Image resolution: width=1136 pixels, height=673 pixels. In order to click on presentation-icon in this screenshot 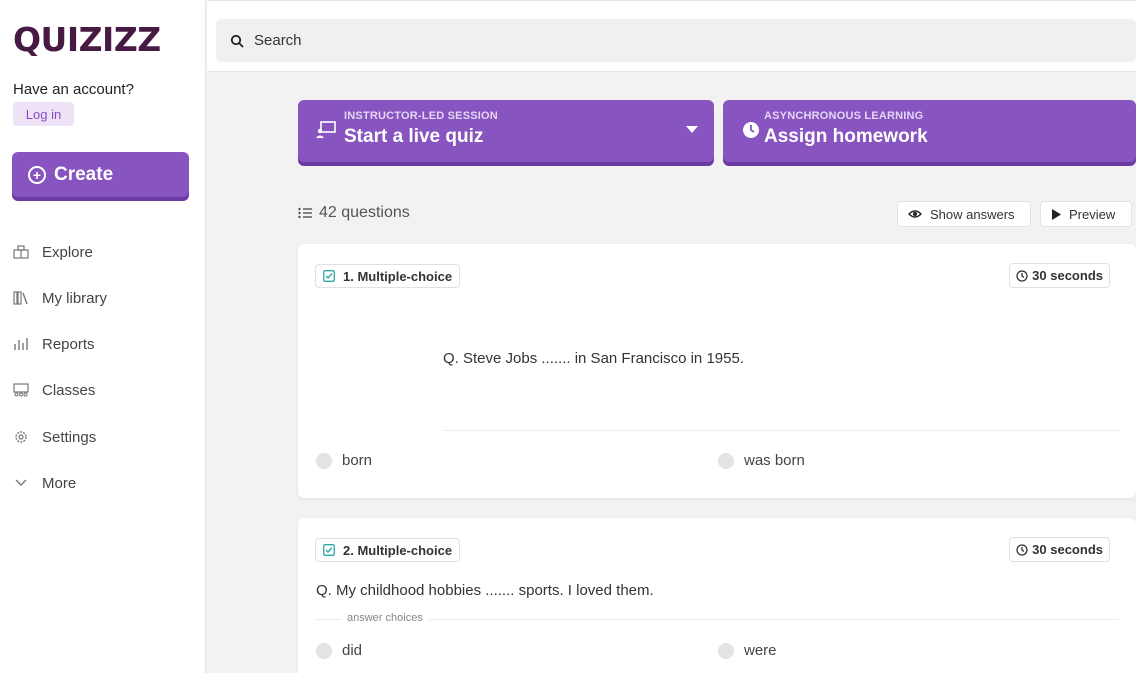, I will do `click(326, 130)`.